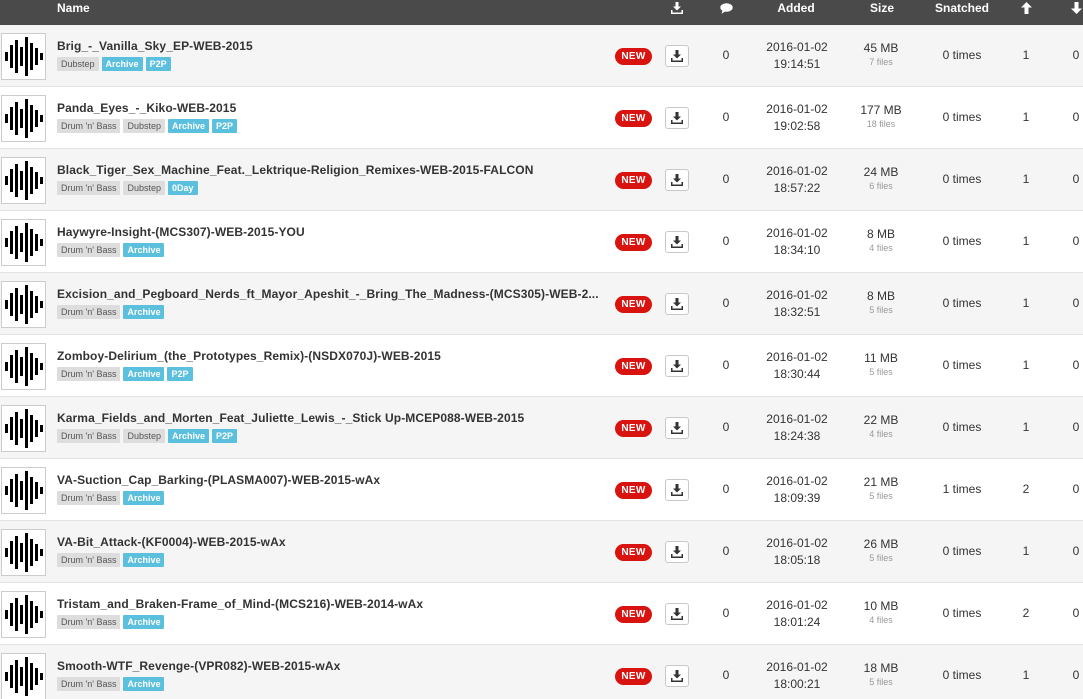 This screenshot has height=699, width=1083. Describe the element at coordinates (329, 232) in the screenshot. I see `torrent-title-link: Haywyre-Insight-(MCS307)-WEB-2015-YOU` at that location.